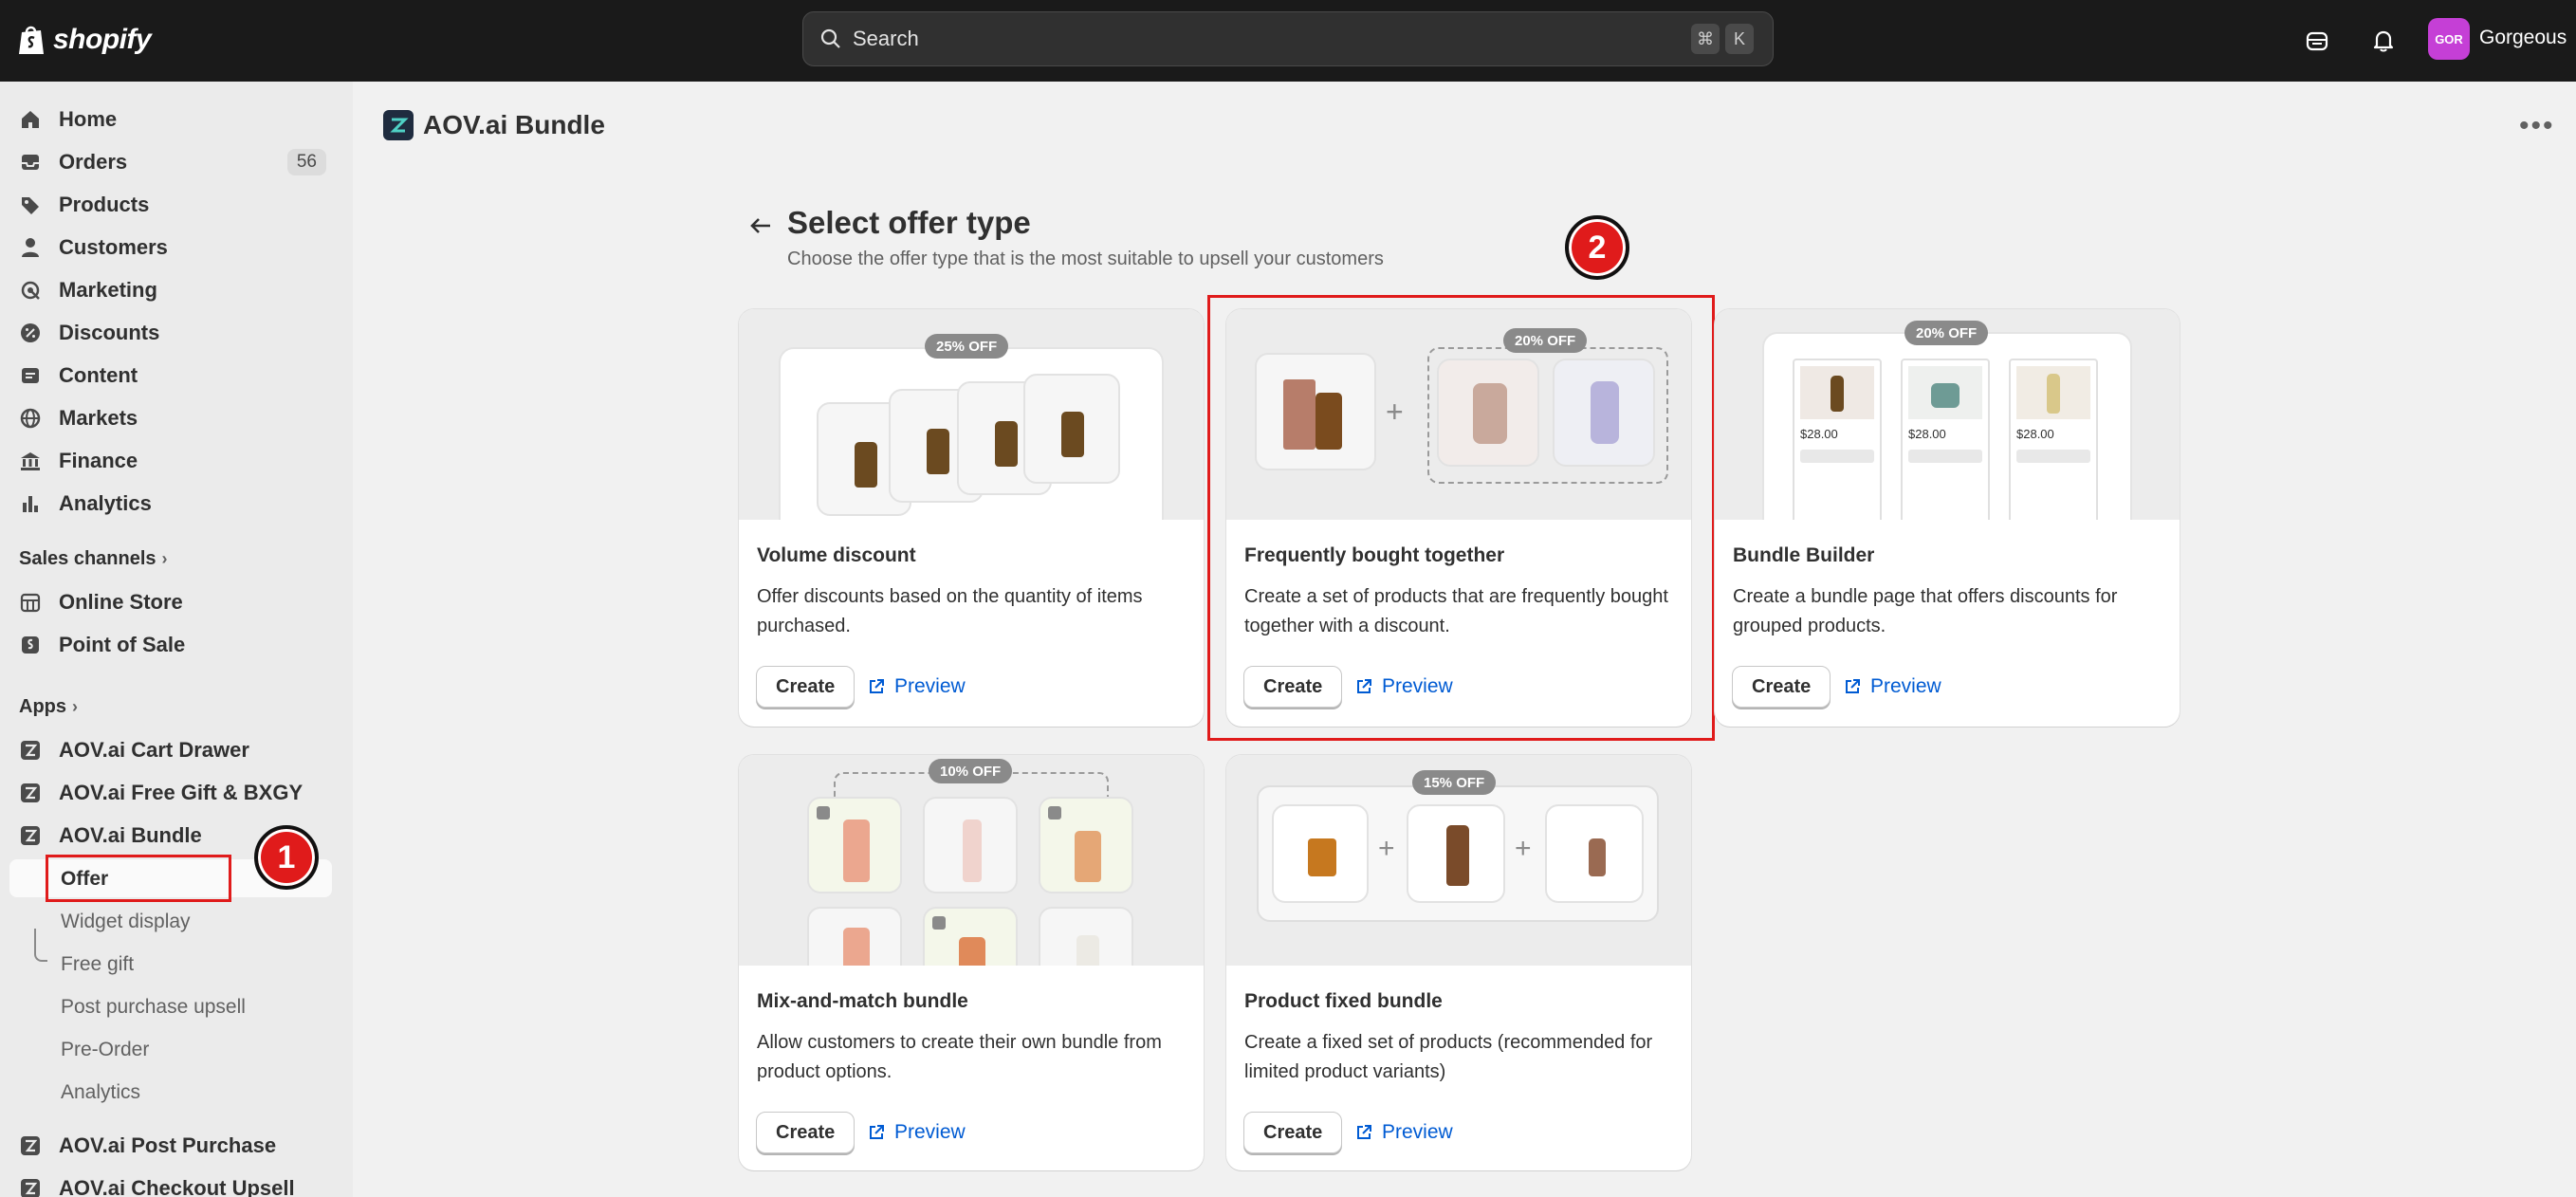  What do you see at coordinates (967, 346) in the screenshot?
I see `discount-badge: 25% OFF` at bounding box center [967, 346].